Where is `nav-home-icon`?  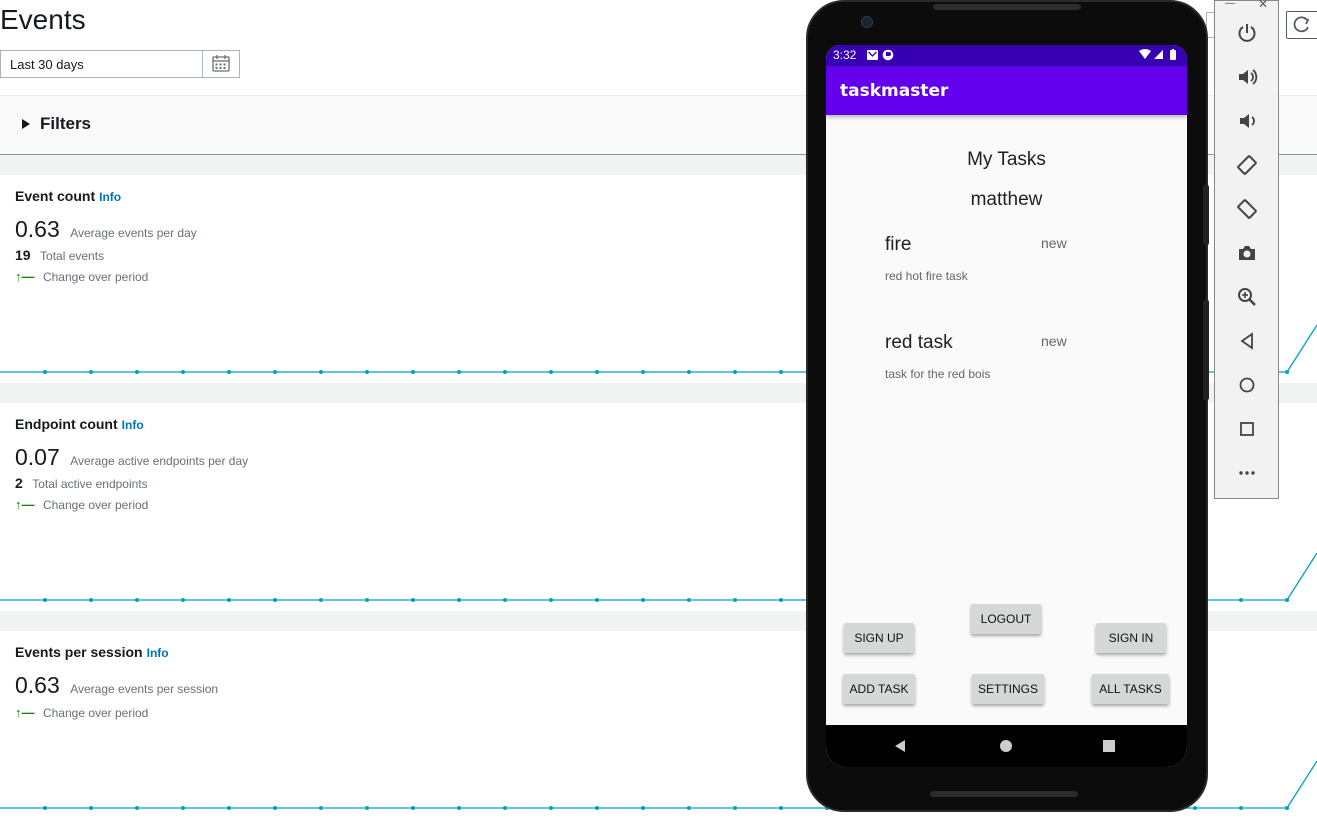
nav-home-icon is located at coordinates (1006, 746).